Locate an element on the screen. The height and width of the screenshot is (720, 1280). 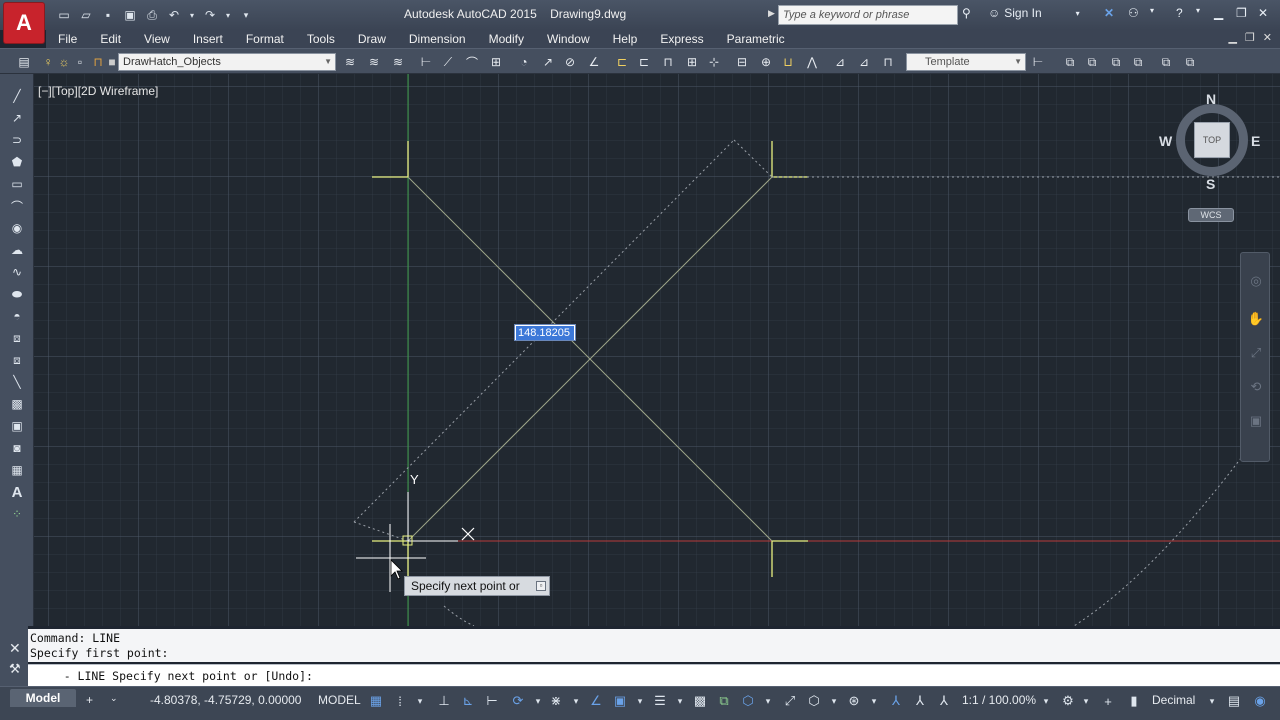
undo-dropdown-icon: ▾ is located at coordinates (192, 15).